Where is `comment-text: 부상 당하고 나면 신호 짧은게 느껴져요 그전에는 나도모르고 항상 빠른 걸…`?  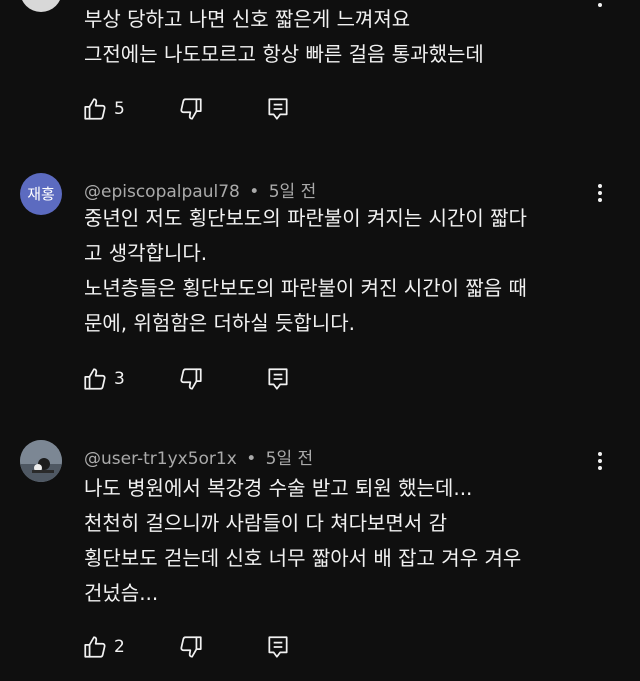
comment-text: 부상 당하고 나면 신호 짧은게 느껴져요 그전에는 나도모르고 항상 빠른 걸… is located at coordinates (344, 37).